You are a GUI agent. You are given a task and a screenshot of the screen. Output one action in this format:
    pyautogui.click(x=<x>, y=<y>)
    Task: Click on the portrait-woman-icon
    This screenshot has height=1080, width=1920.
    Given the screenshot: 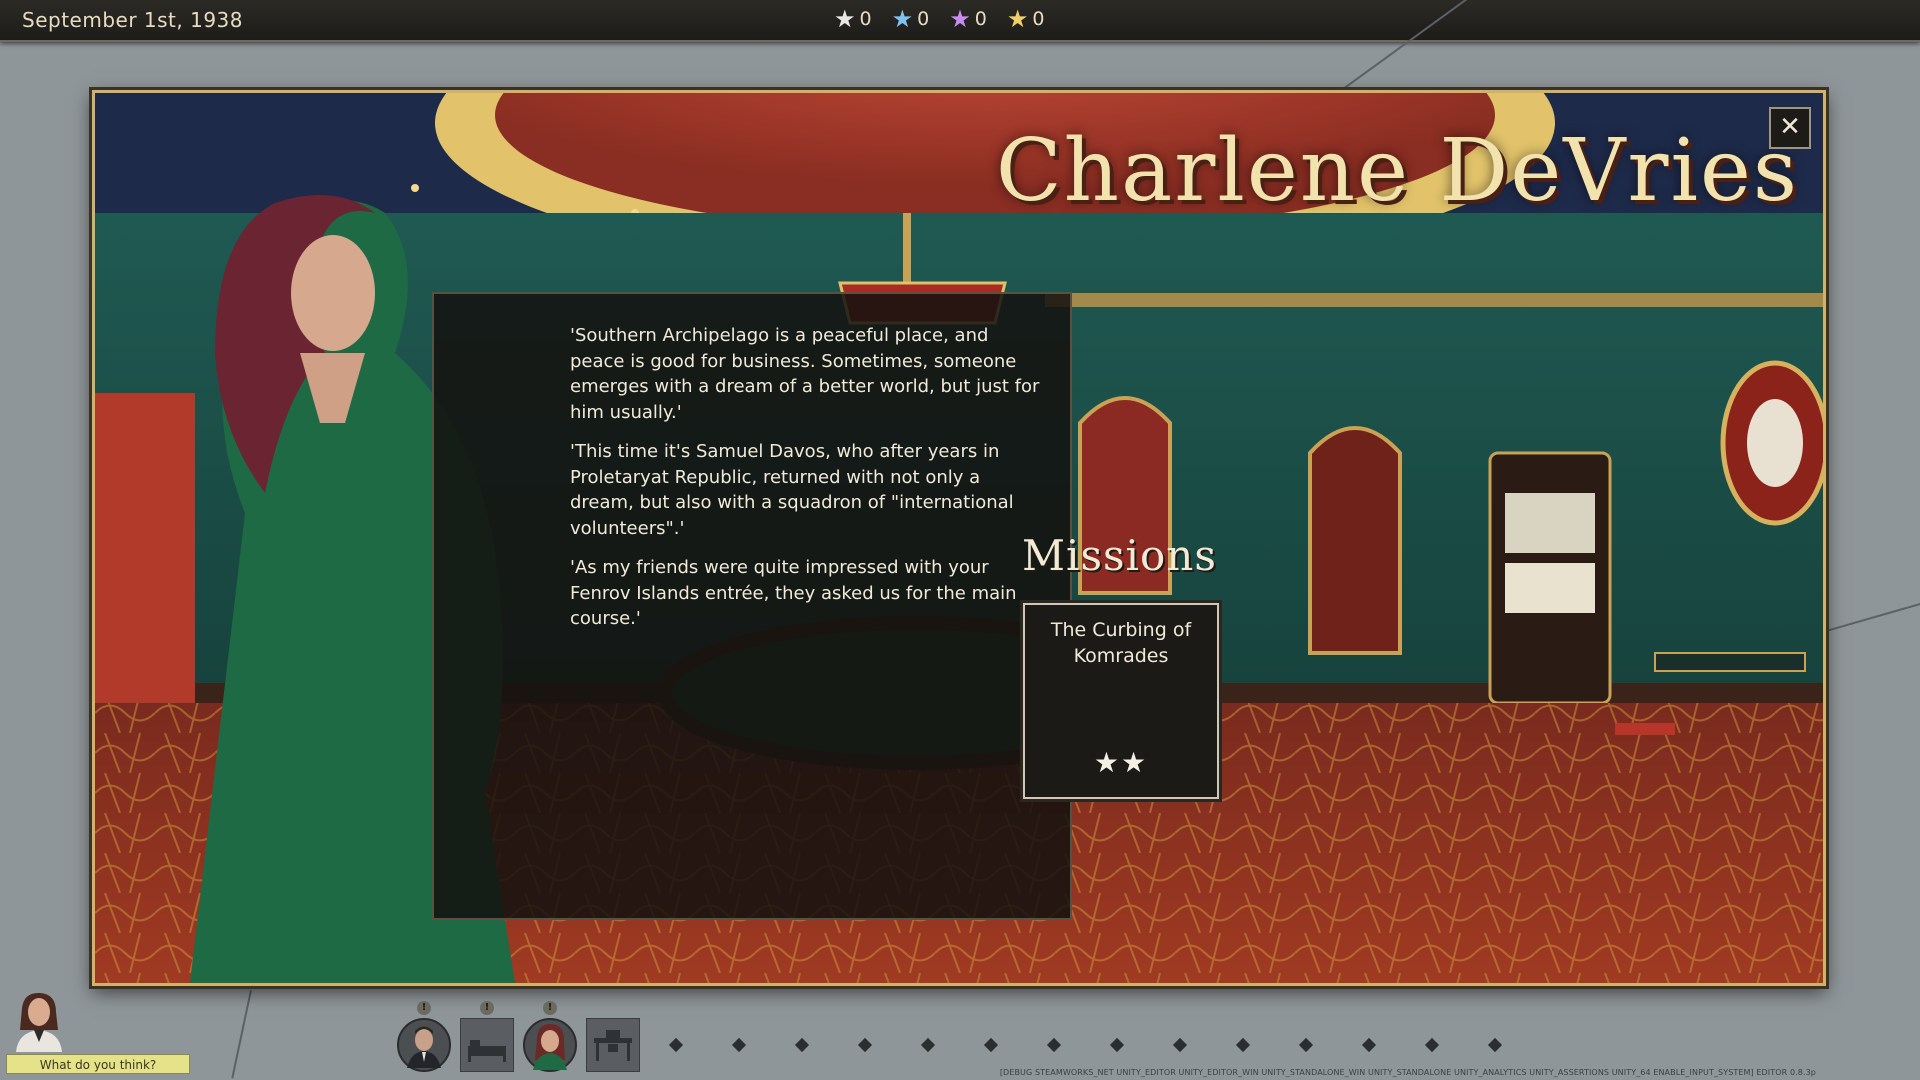 What is the action you would take?
    pyautogui.click(x=550, y=1045)
    